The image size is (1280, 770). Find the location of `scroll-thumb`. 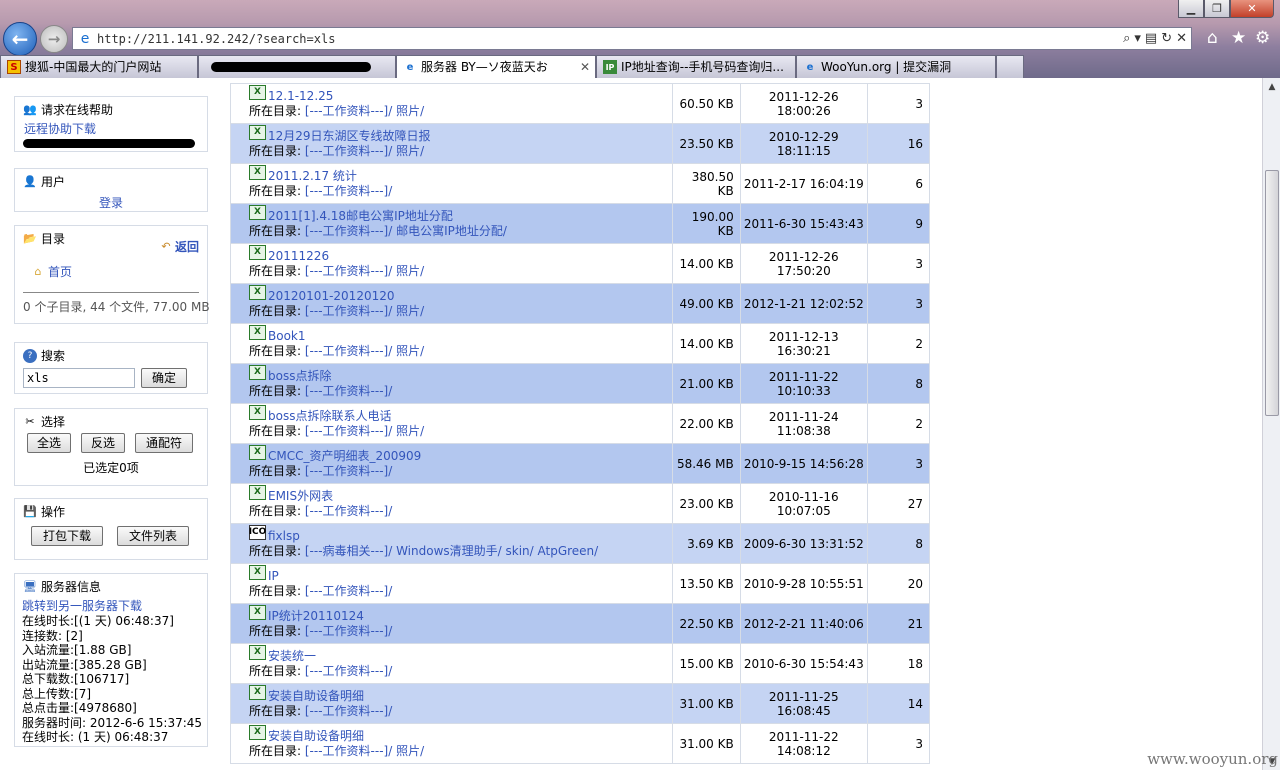

scroll-thumb is located at coordinates (1272, 293).